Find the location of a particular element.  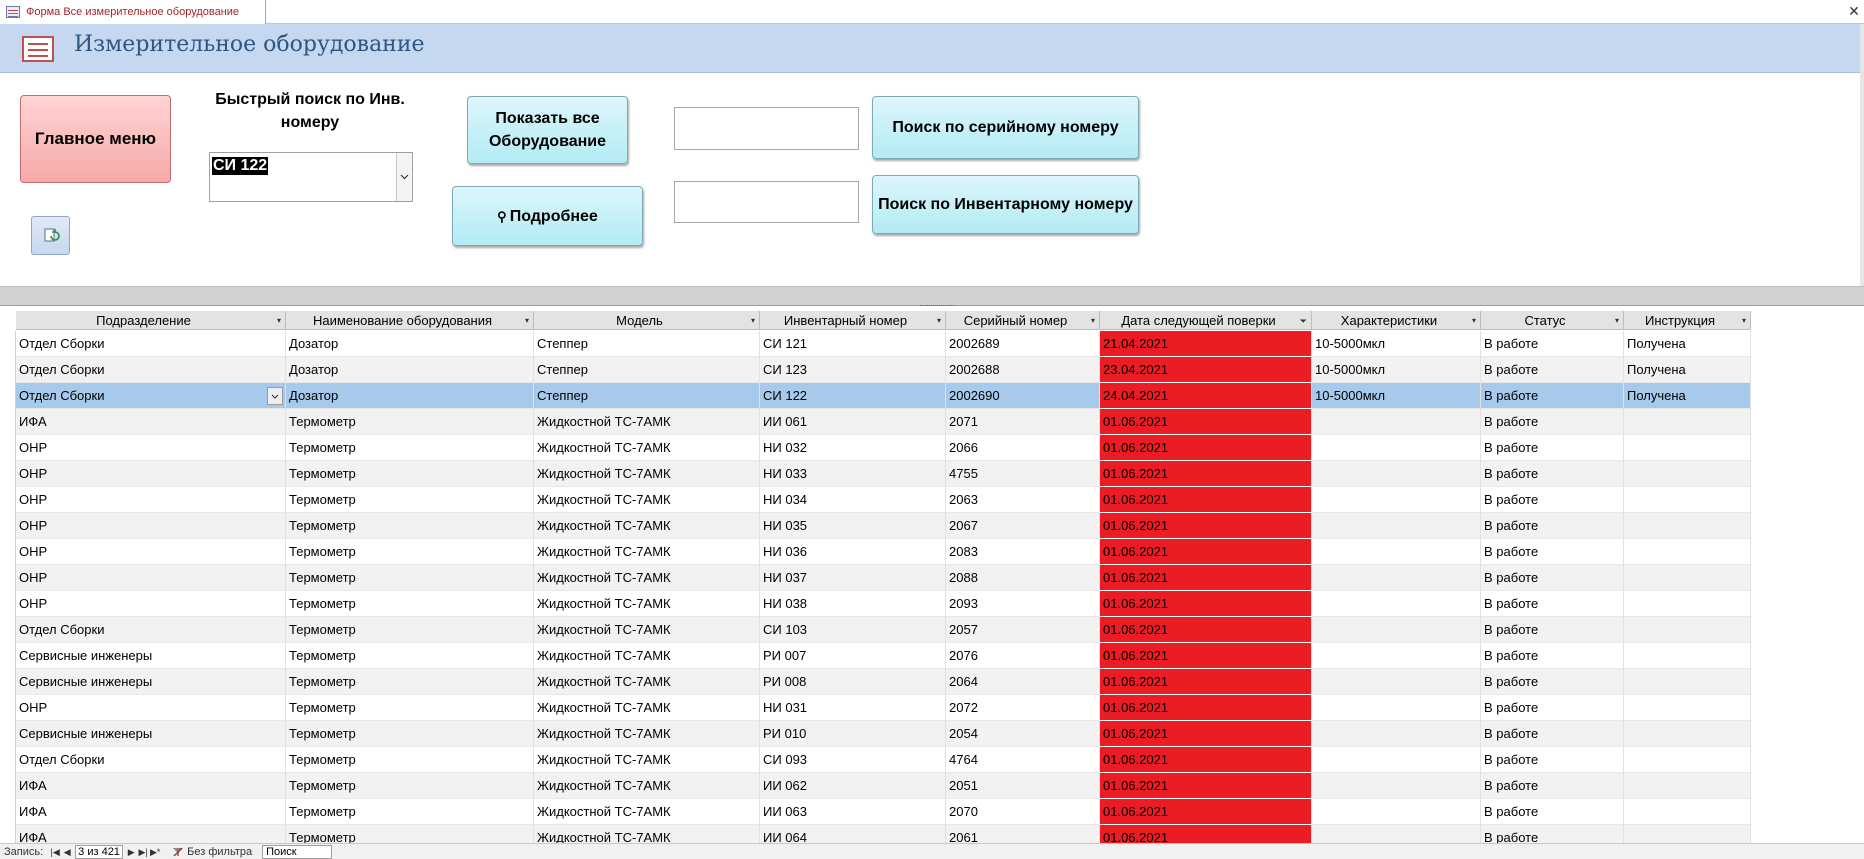

inventory-number-cell: НИ 037 is located at coordinates (853, 578).